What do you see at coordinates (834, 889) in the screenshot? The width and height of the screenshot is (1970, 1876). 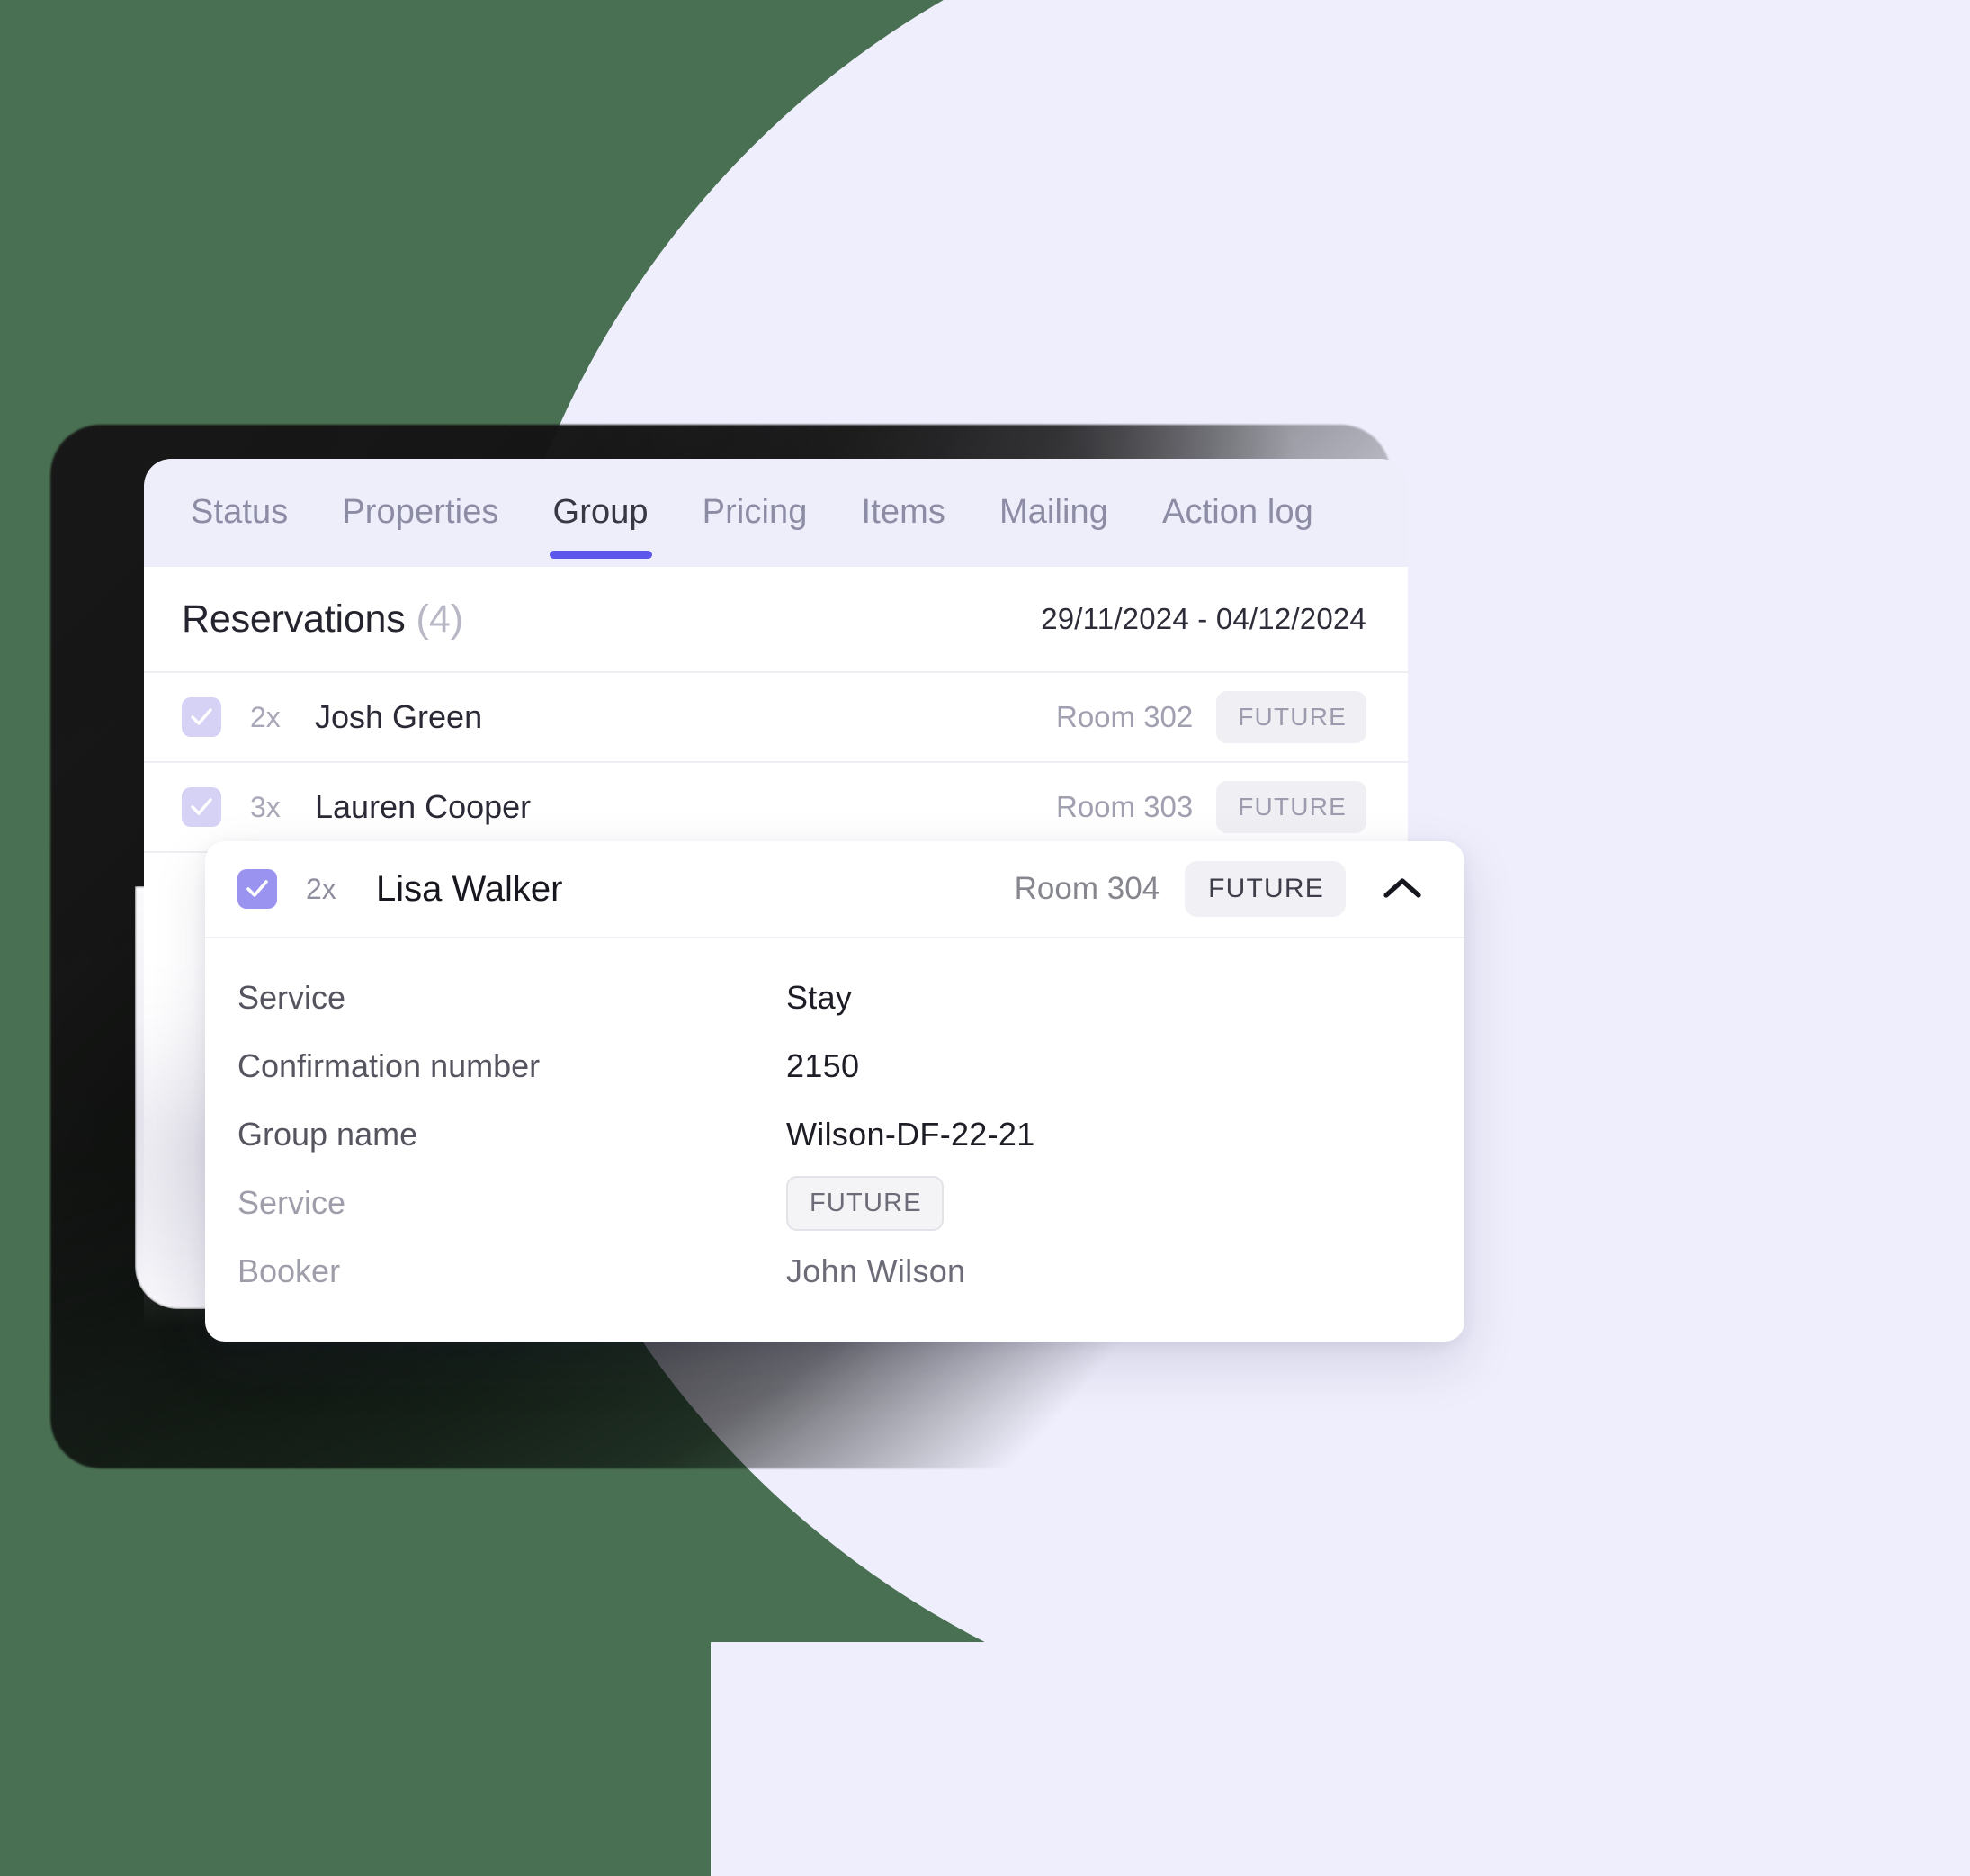 I see `reservation-detail-header: 2x Lisa Walker Room 304 FUTURE` at bounding box center [834, 889].